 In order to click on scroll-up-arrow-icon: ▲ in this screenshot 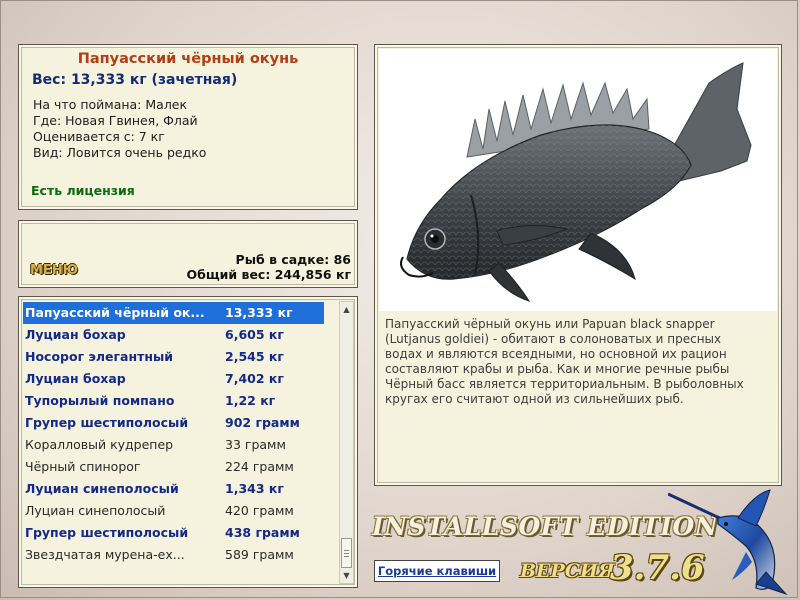, I will do `click(346, 309)`.